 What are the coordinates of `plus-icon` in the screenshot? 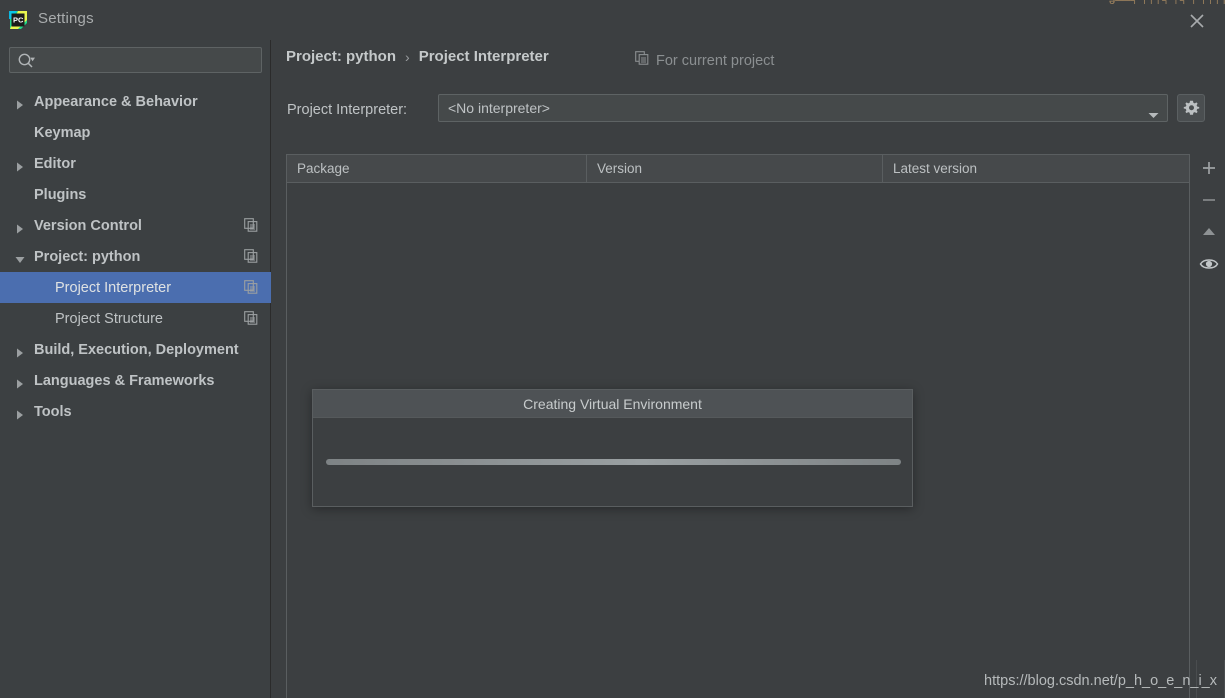 It's located at (1209, 170).